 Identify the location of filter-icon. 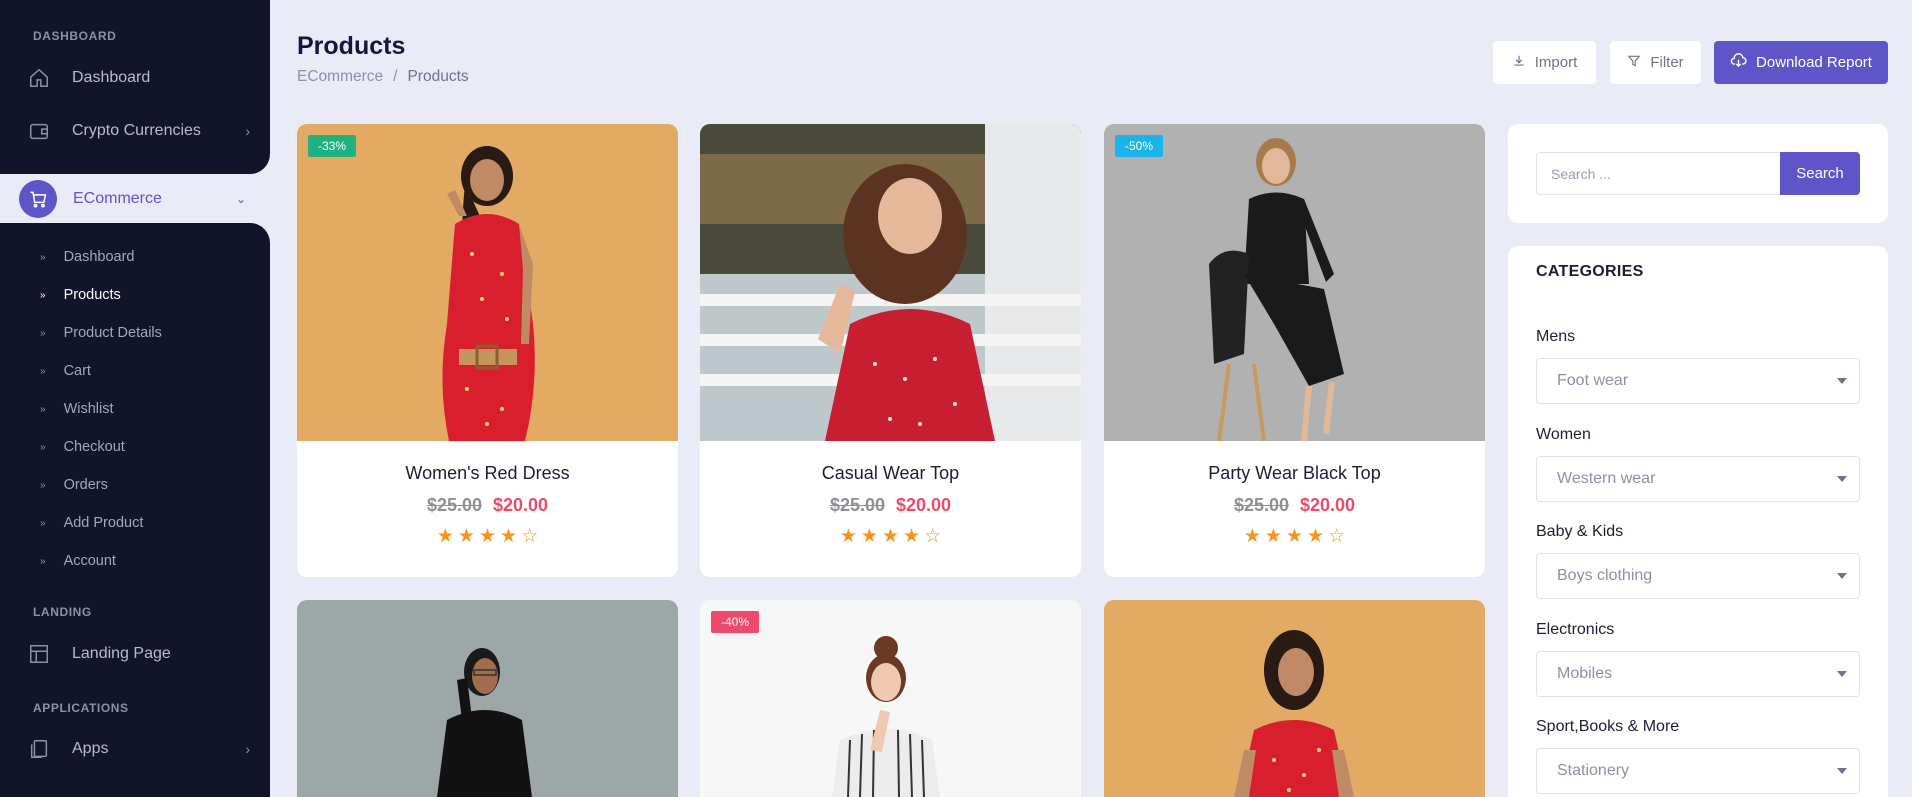
(1634, 63).